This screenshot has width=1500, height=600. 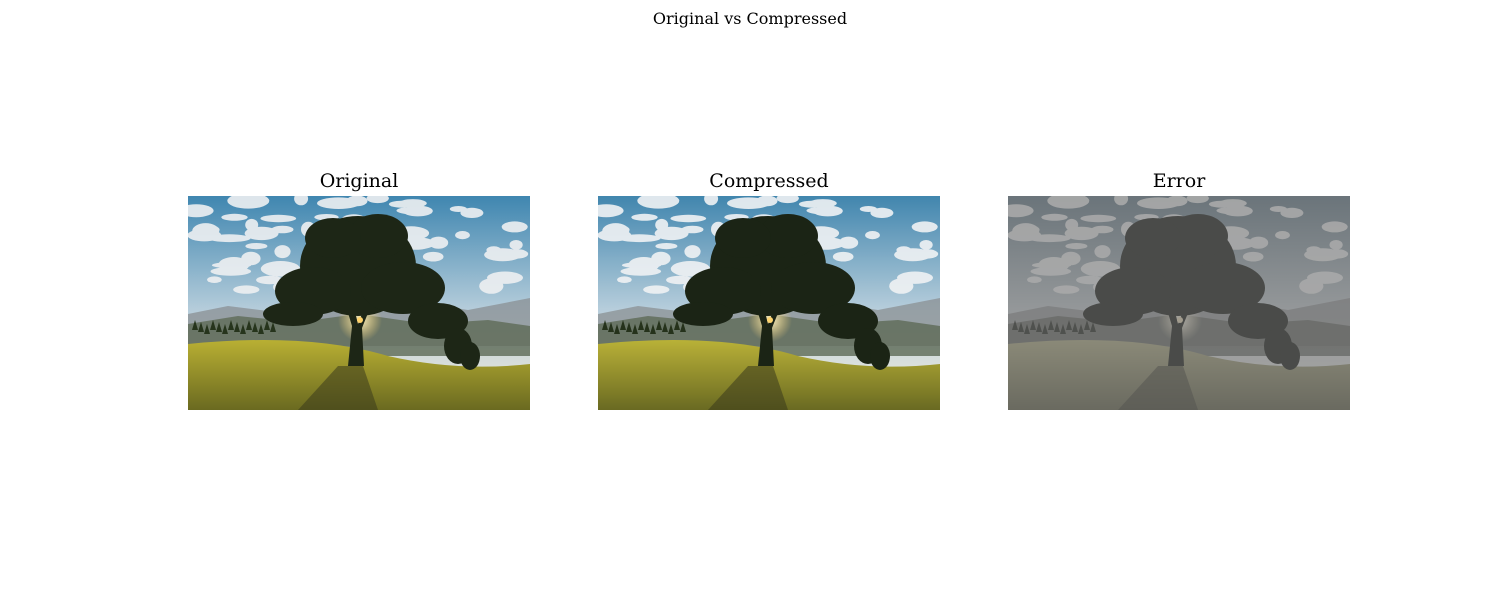 I want to click on panel-title-error: Error, so click(x=1179, y=181).